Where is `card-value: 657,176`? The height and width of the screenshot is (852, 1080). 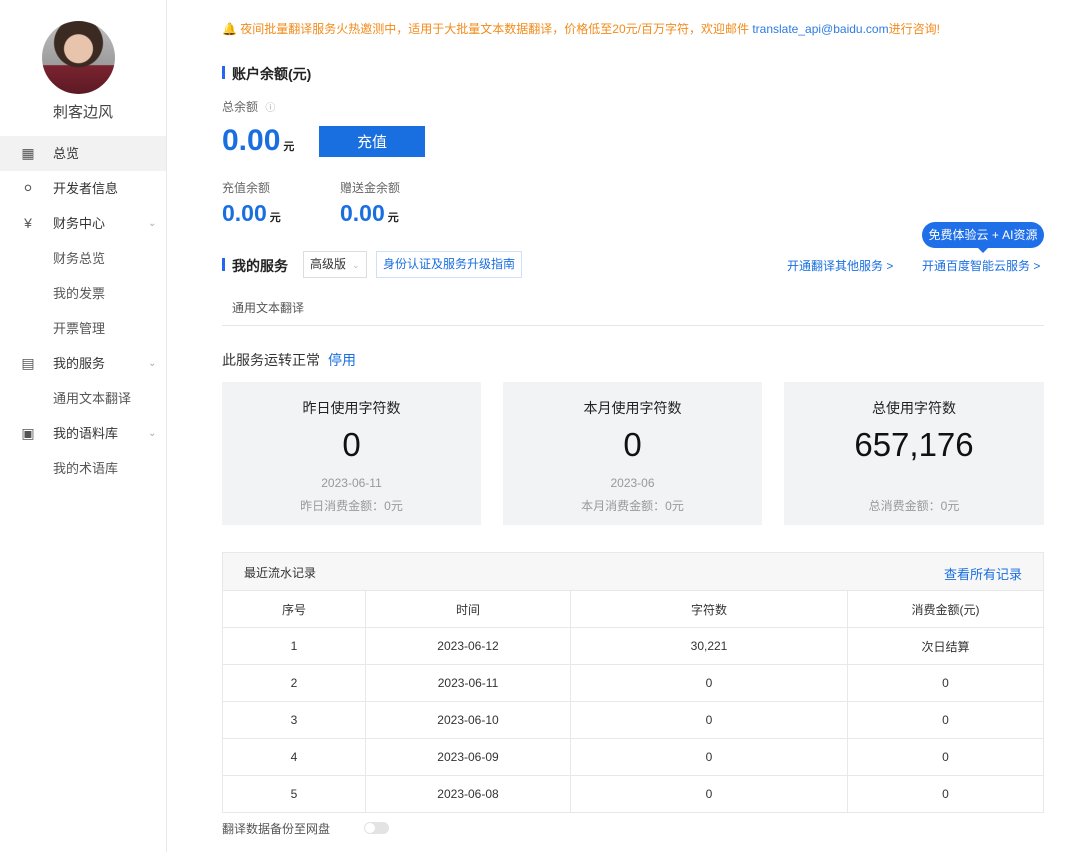
card-value: 657,176 is located at coordinates (914, 444).